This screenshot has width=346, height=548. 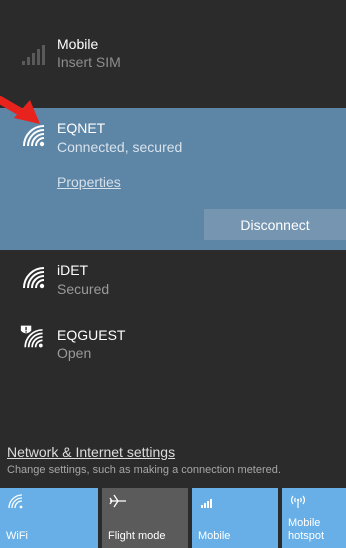 I want to click on red-arrow-icon, so click(x=20, y=110).